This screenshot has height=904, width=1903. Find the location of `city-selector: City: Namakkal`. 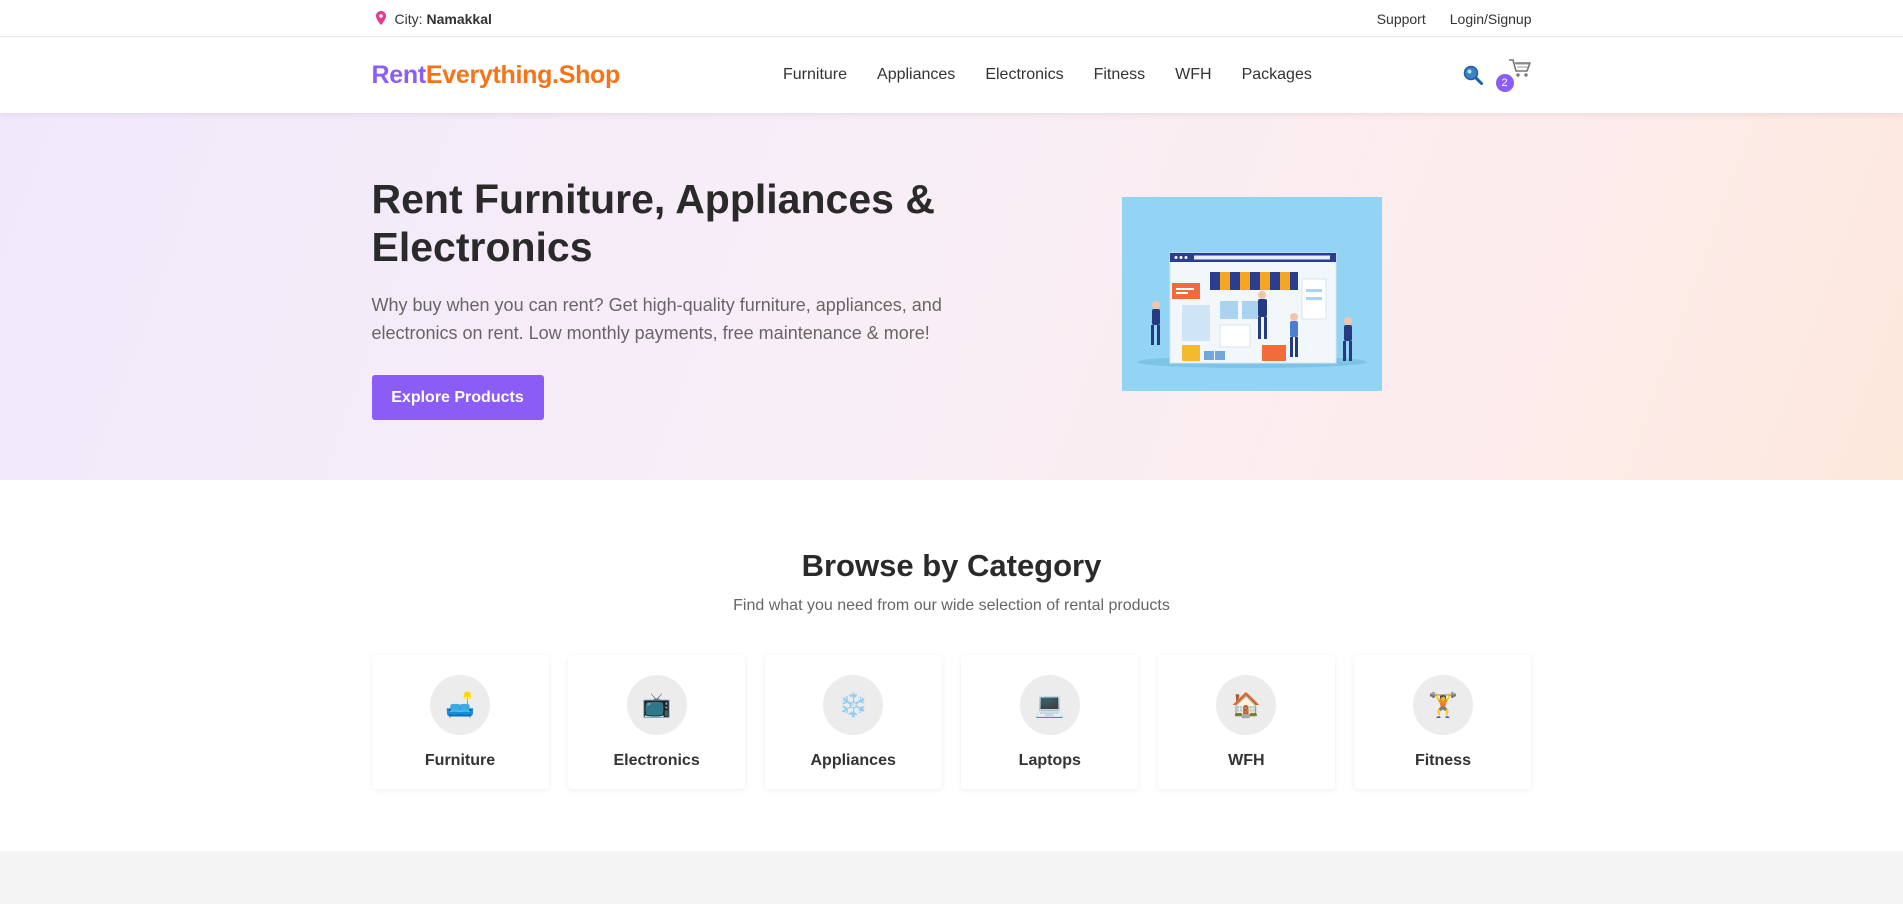

city-selector: City: Namakkal is located at coordinates (432, 18).